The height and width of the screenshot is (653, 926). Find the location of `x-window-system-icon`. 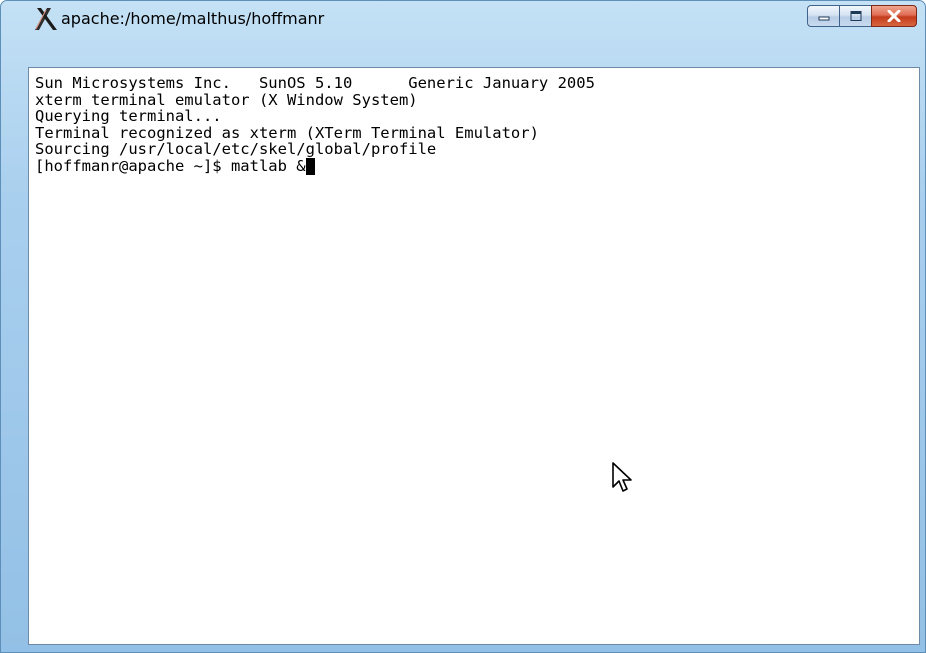

x-window-system-icon is located at coordinates (46, 19).